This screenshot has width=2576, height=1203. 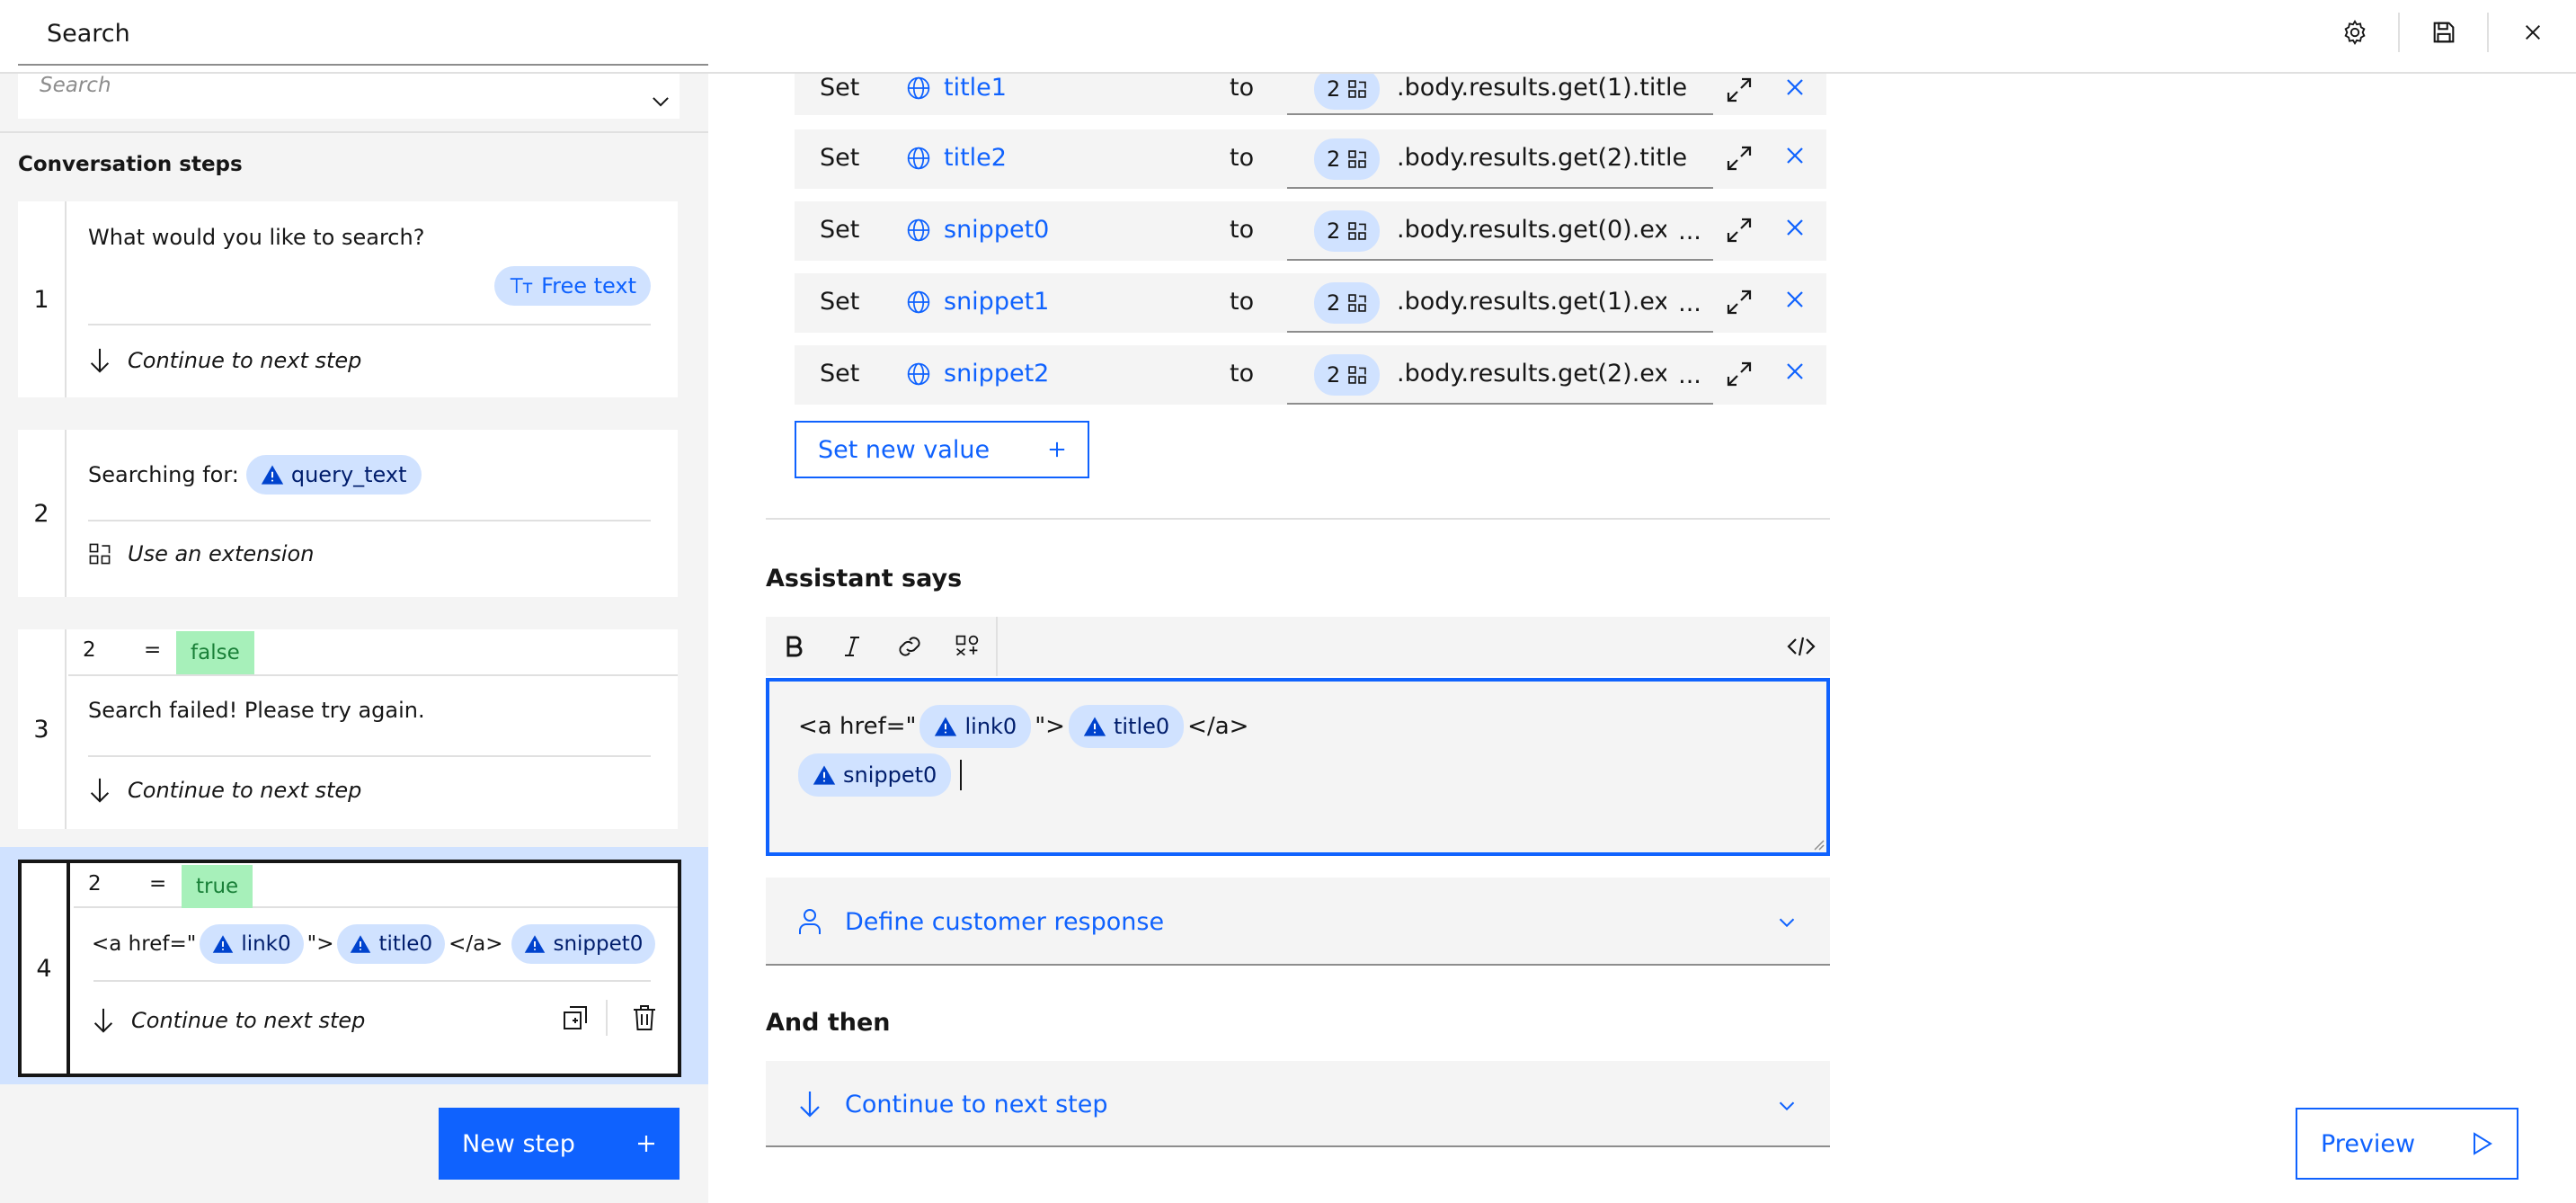 What do you see at coordinates (1298, 767) in the screenshot?
I see `assistant-response-editor: <a href=" link0 "> title0 </a> snippet0` at bounding box center [1298, 767].